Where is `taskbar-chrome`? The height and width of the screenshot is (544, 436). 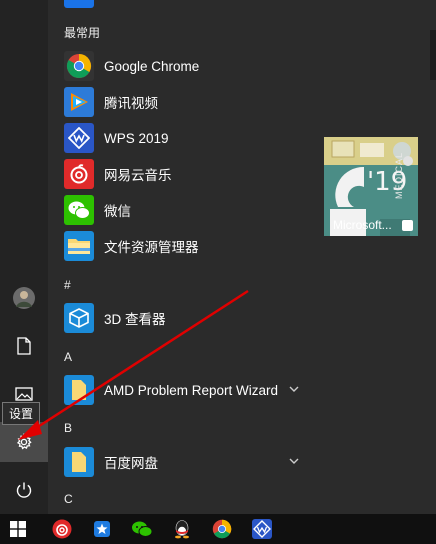 taskbar-chrome is located at coordinates (222, 529).